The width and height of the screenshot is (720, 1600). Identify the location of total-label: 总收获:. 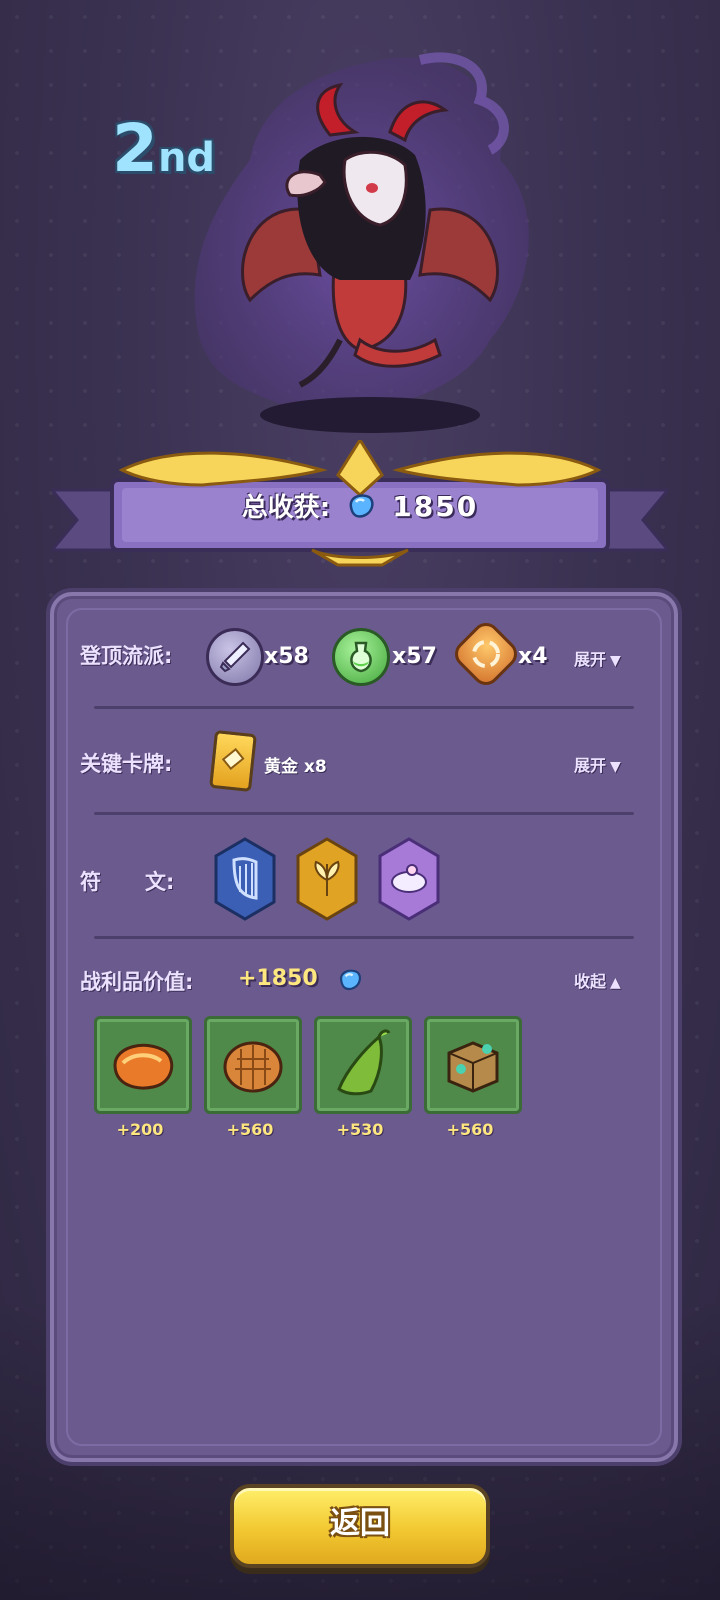
(286, 508).